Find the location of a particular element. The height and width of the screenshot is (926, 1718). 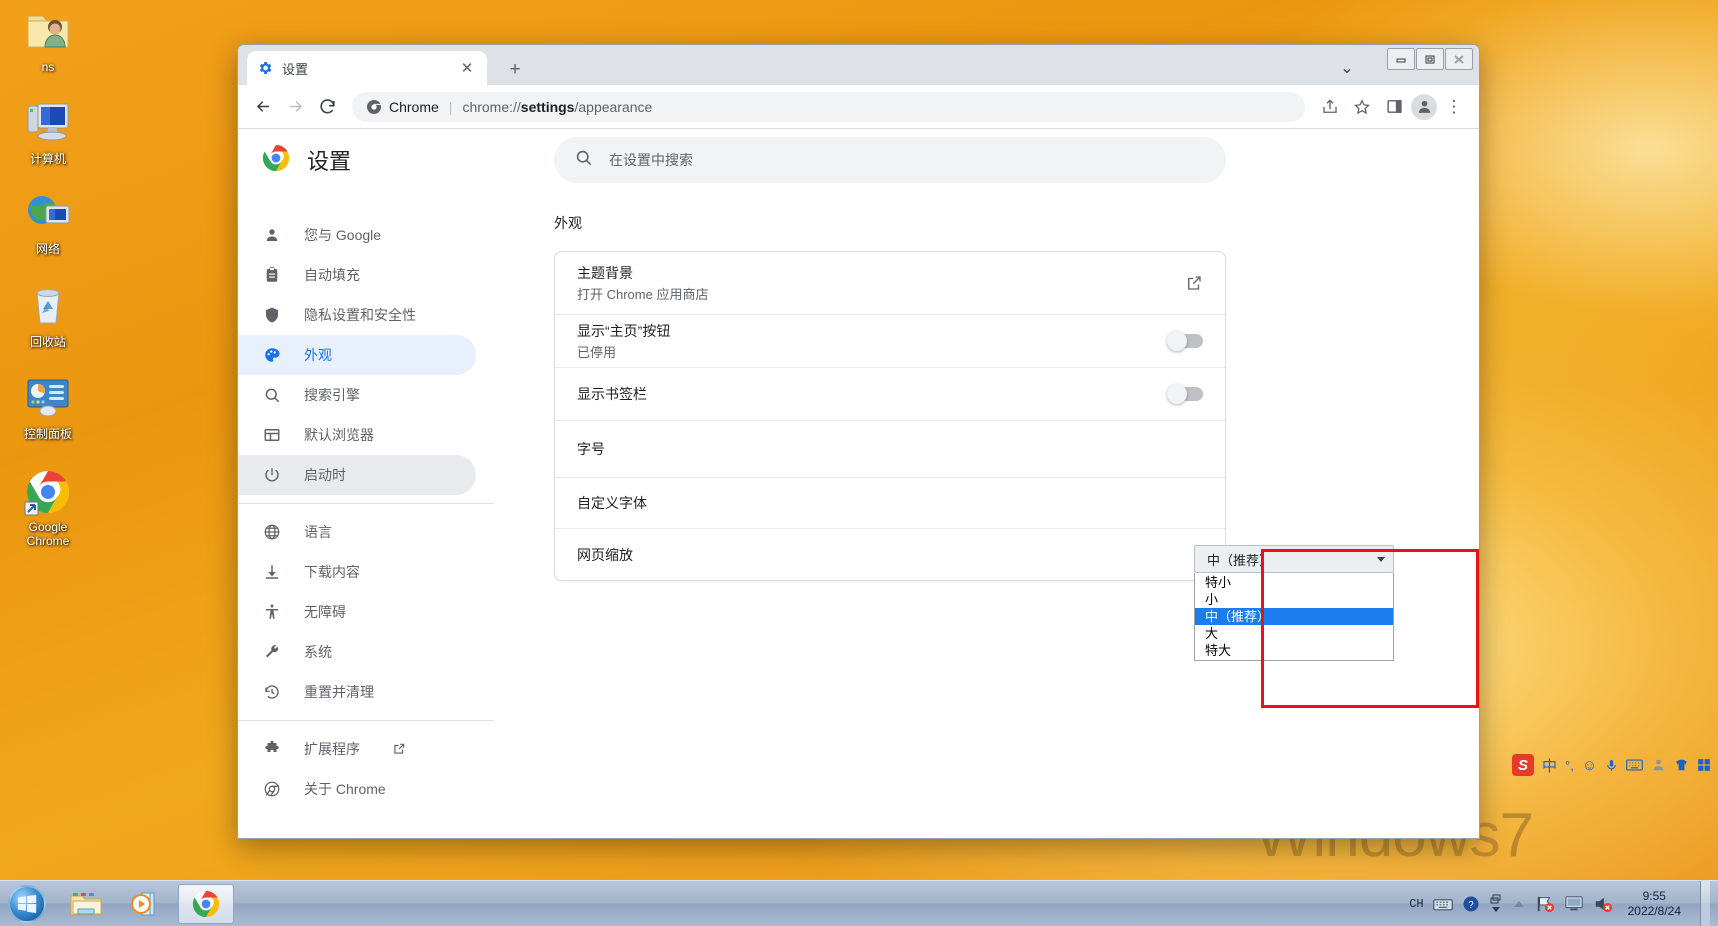

globe-icon is located at coordinates (272, 532).